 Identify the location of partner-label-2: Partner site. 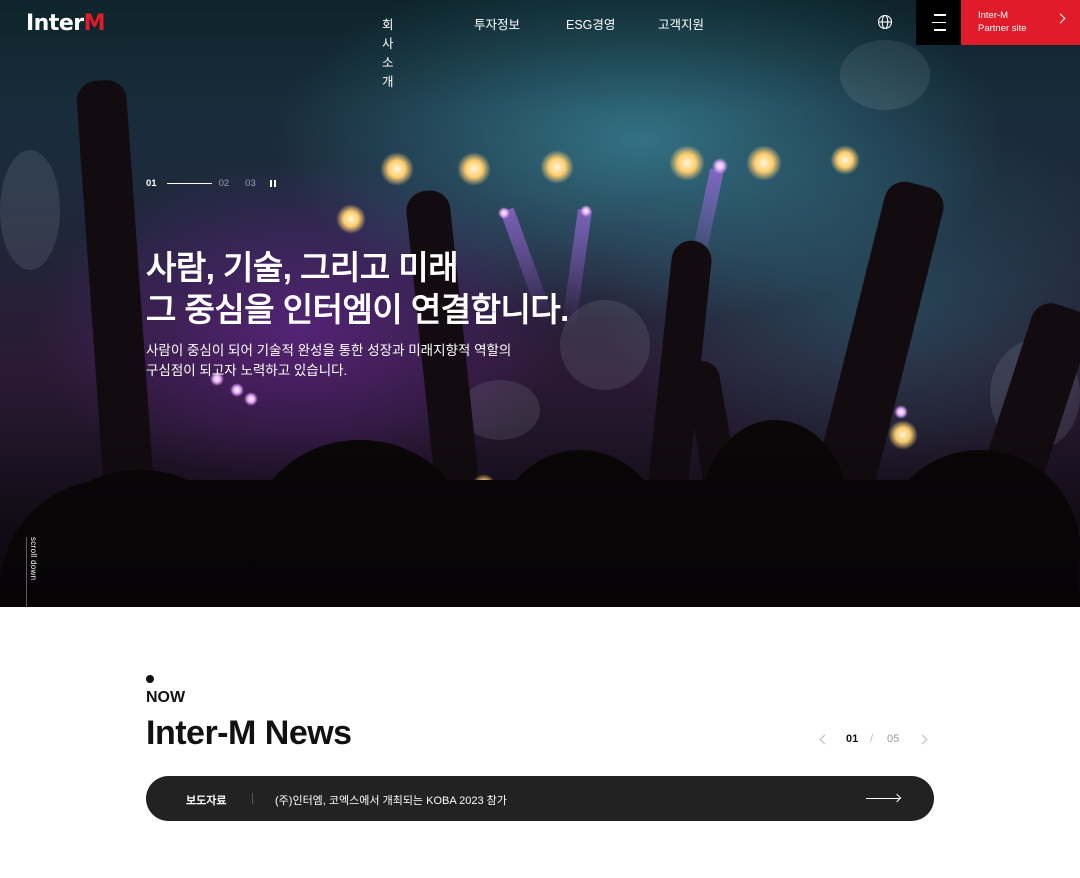
(1002, 28).